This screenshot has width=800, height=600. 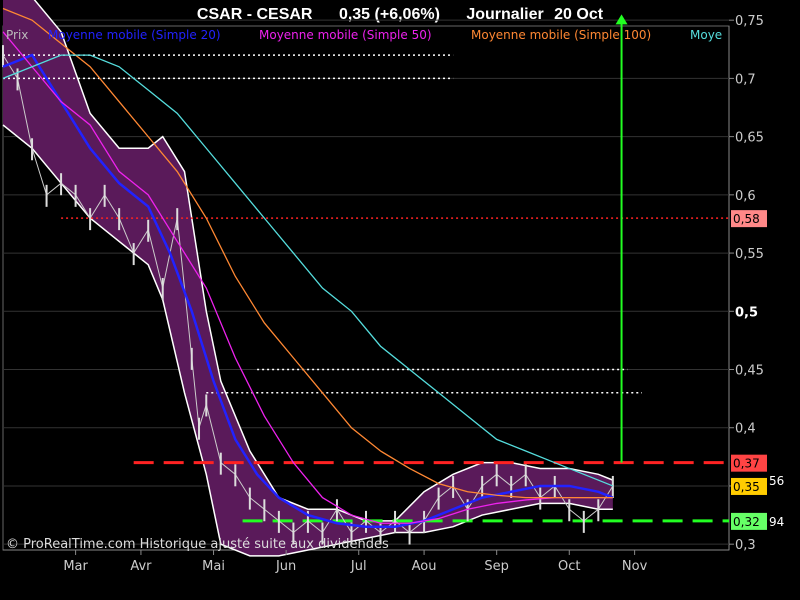 What do you see at coordinates (213, 566) in the screenshot?
I see `x-tick-label-2: Mai` at bounding box center [213, 566].